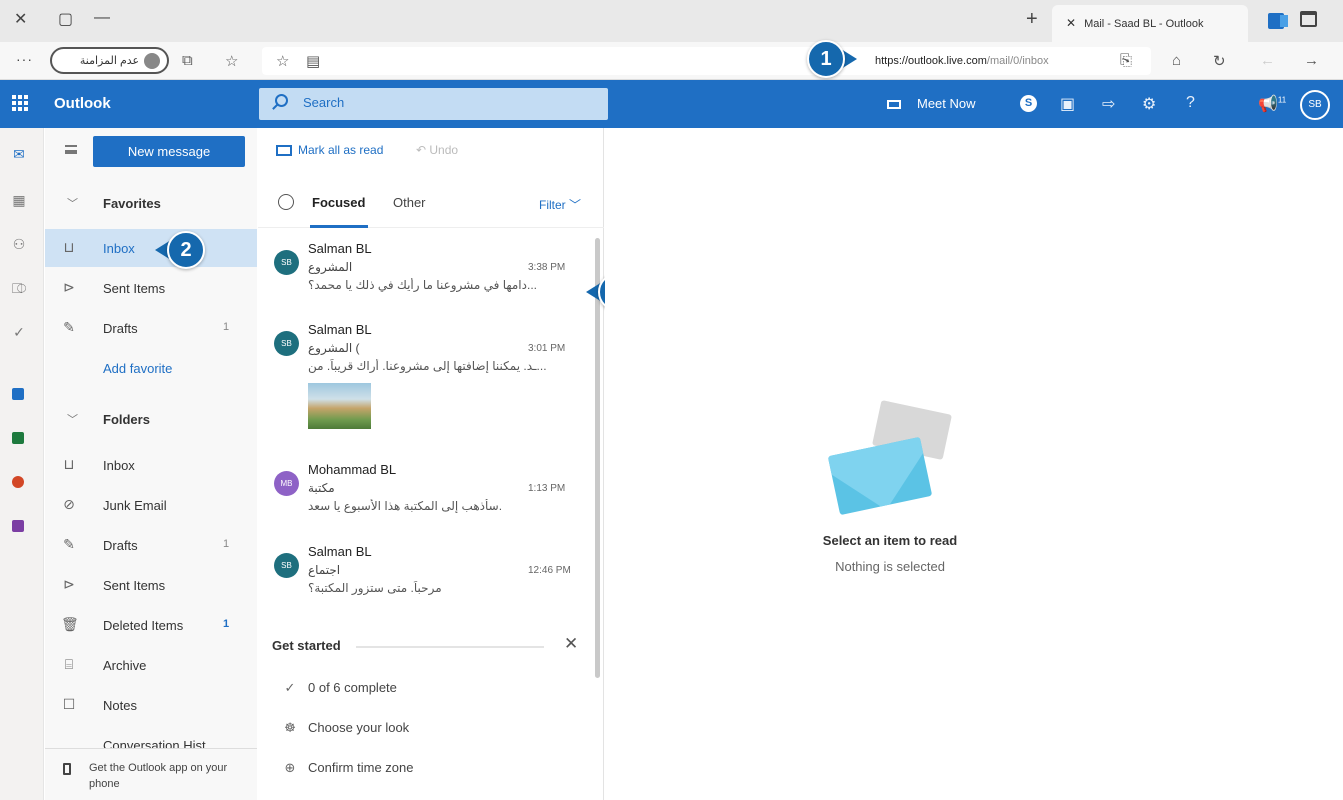 This screenshot has height=800, width=1343. What do you see at coordinates (329, 150) in the screenshot?
I see `mark-all-read-button: Mark all as read` at bounding box center [329, 150].